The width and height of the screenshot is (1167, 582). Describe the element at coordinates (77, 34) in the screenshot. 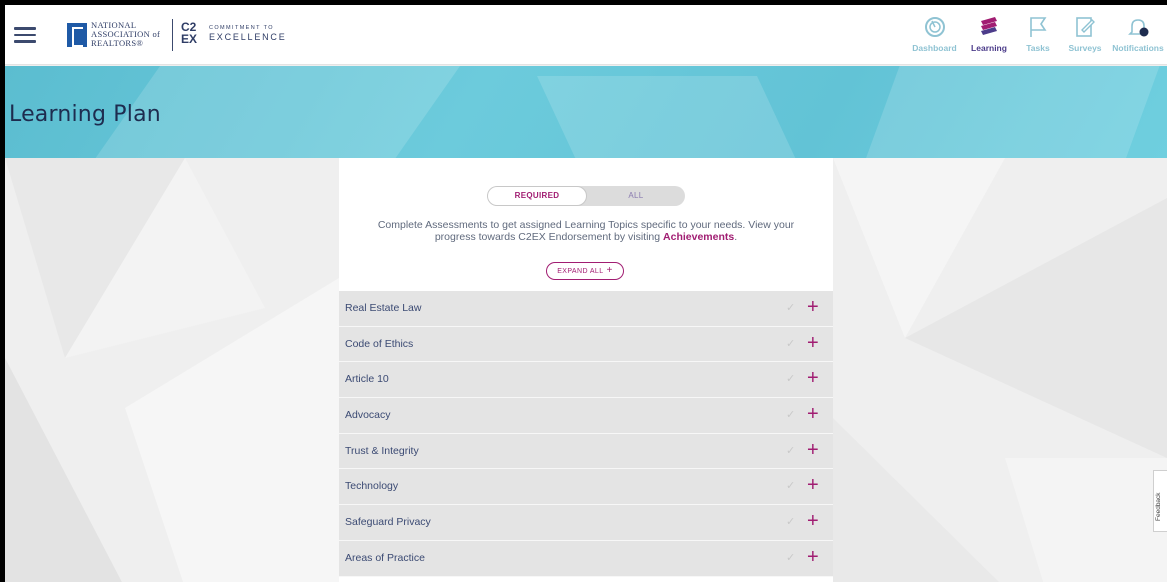

I see `realtor-r-icon` at that location.